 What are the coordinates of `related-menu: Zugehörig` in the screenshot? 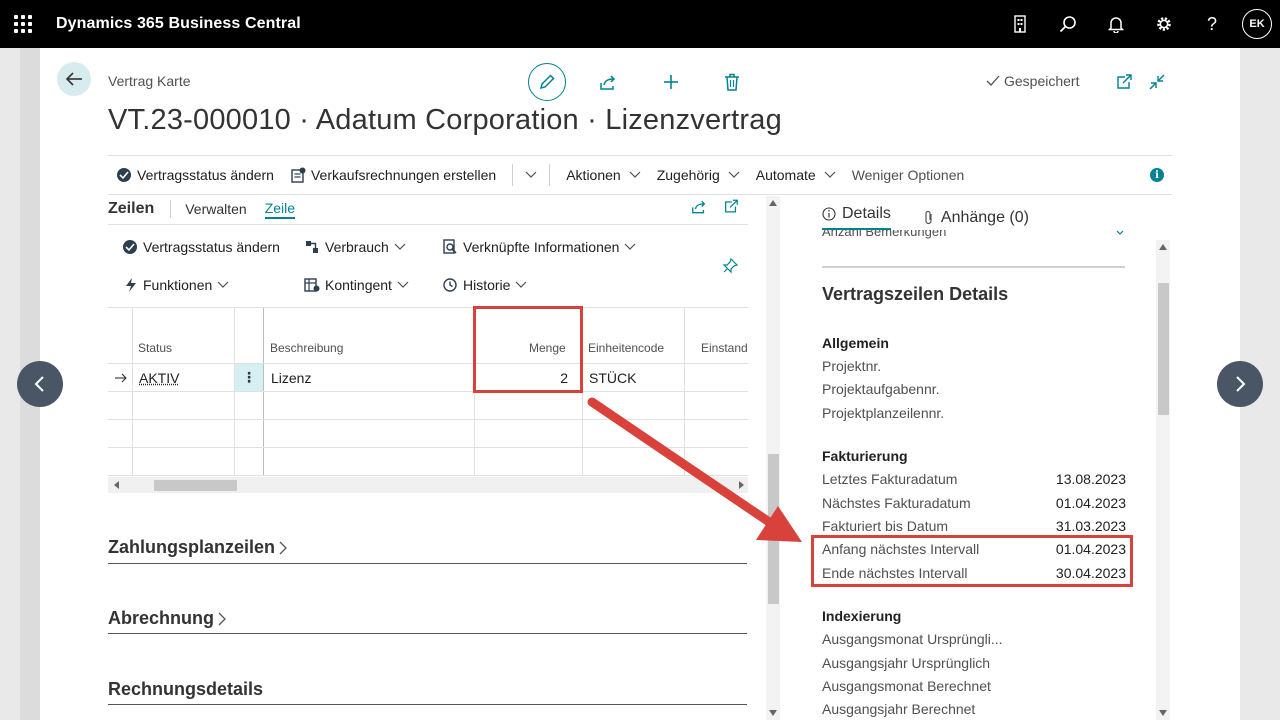 It's located at (698, 175).